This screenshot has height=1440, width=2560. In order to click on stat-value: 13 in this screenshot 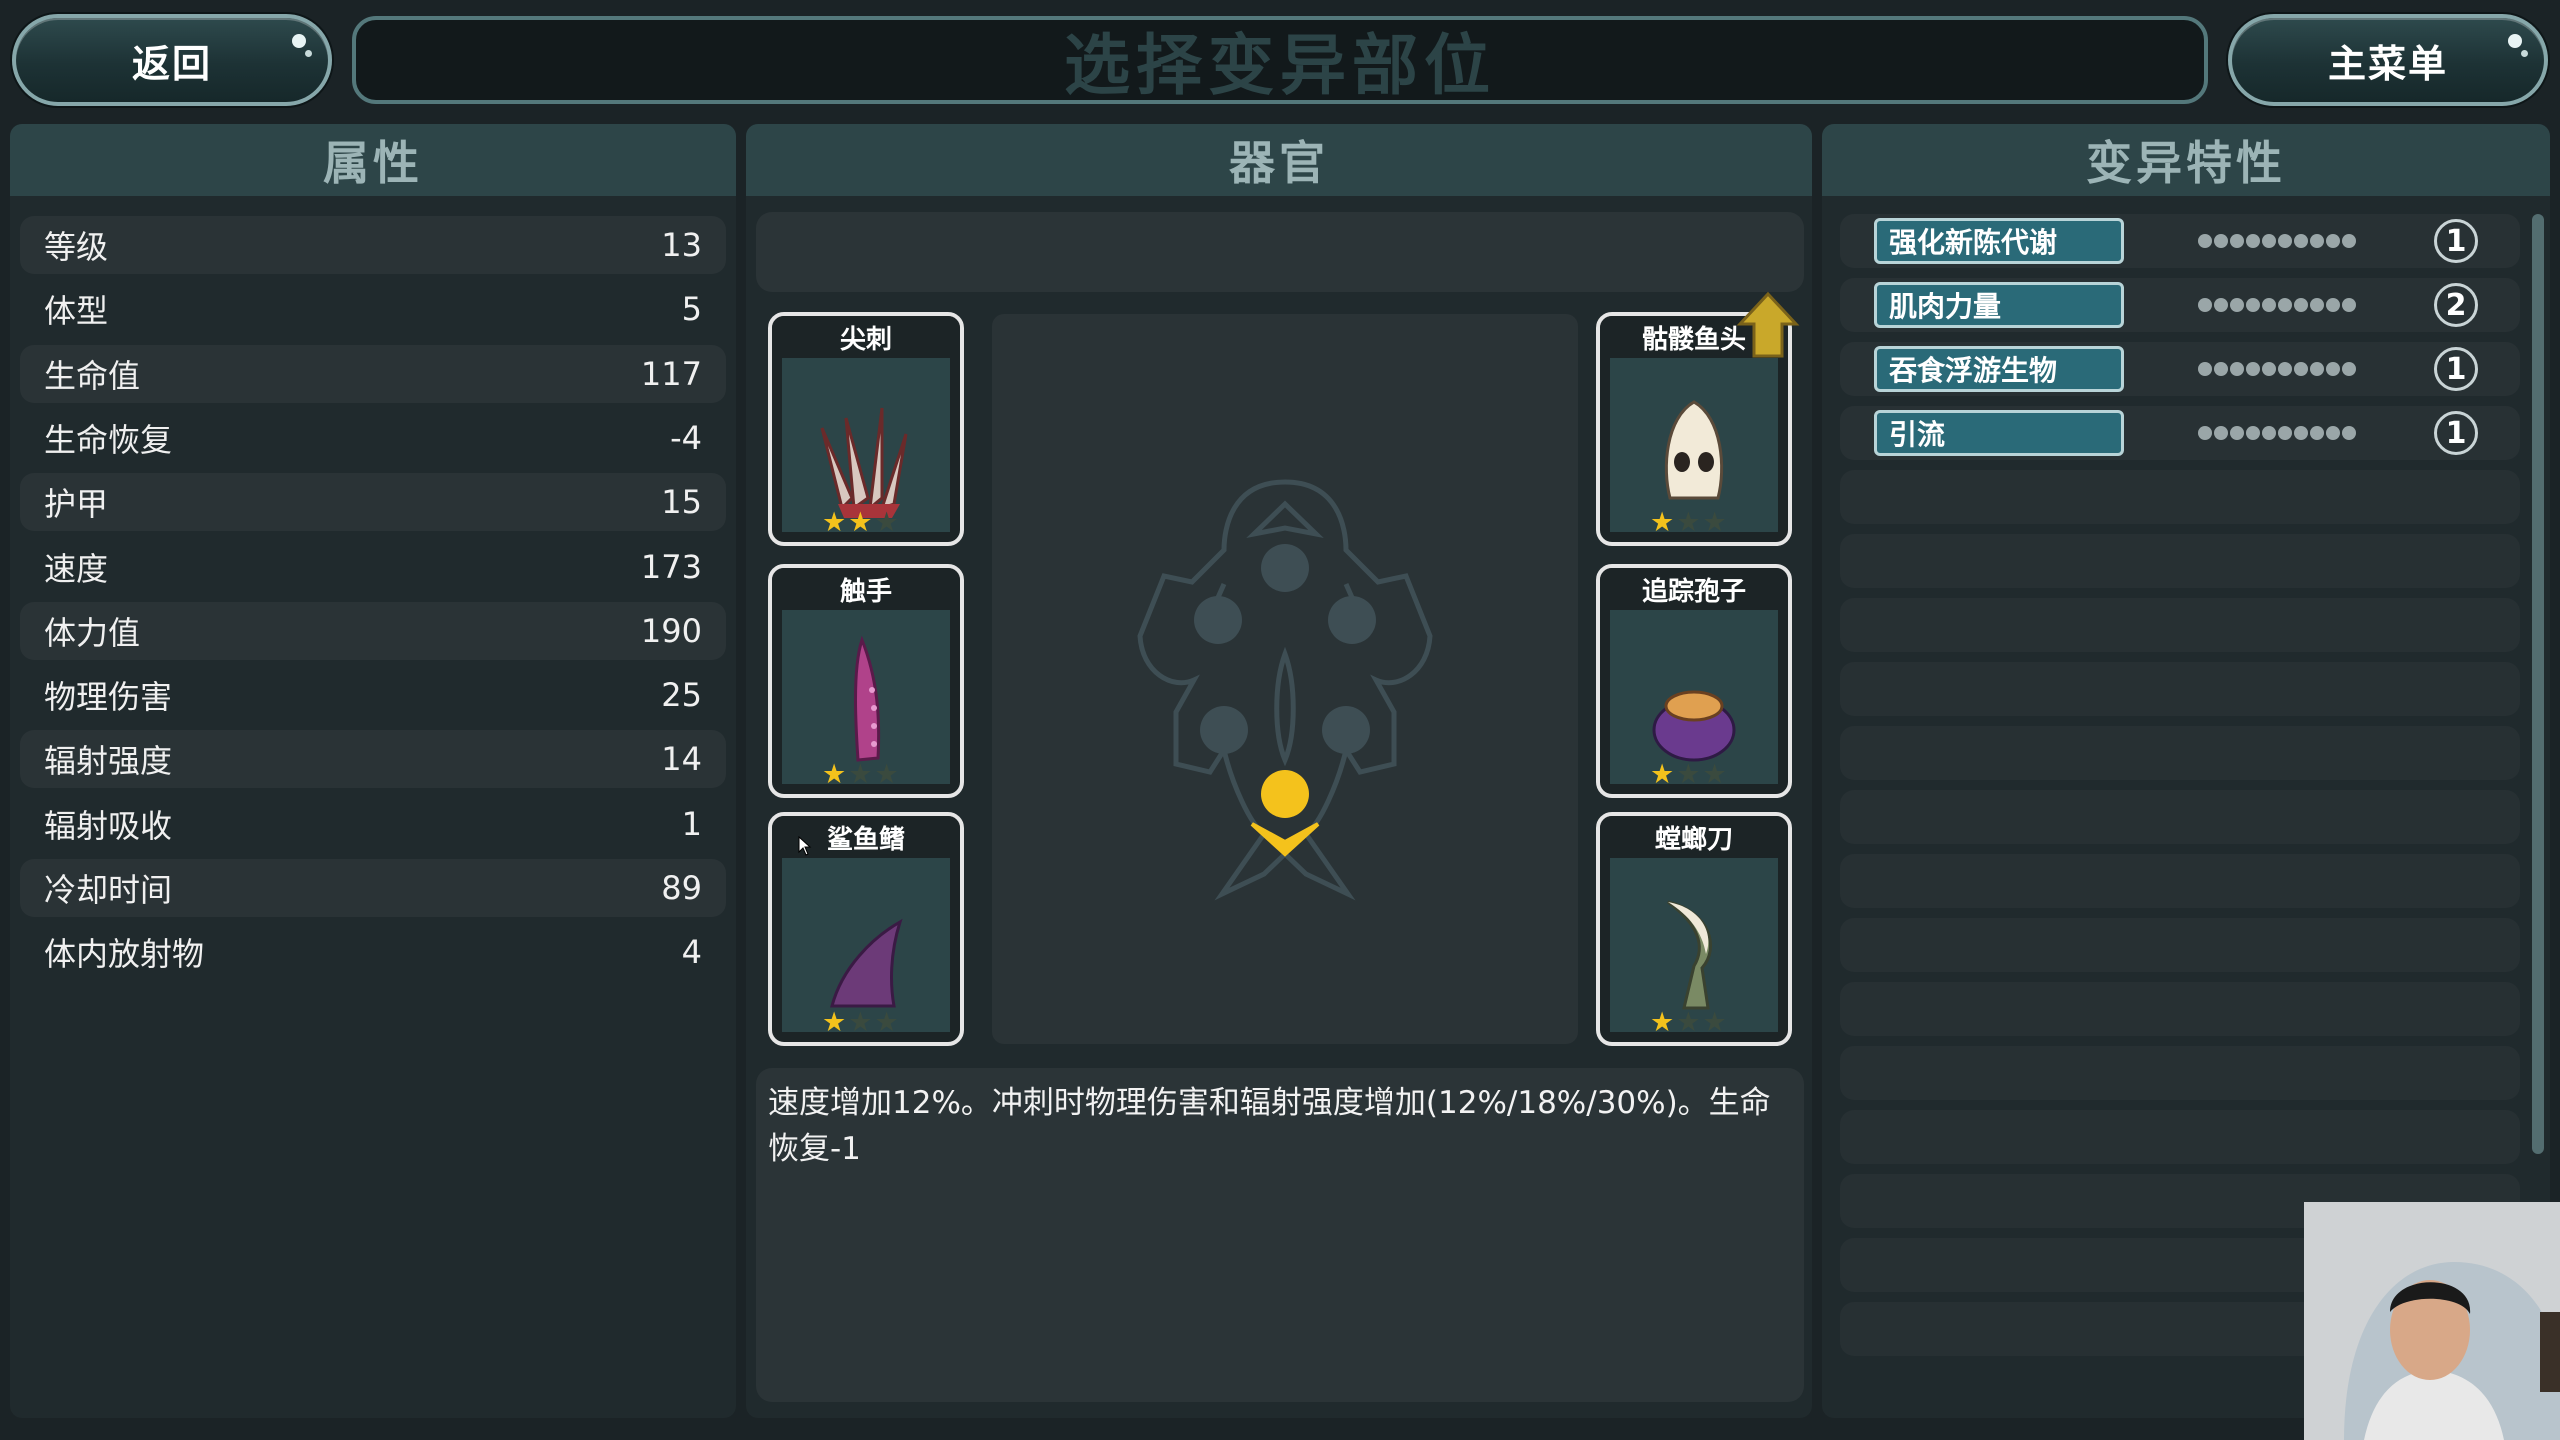, I will do `click(681, 245)`.